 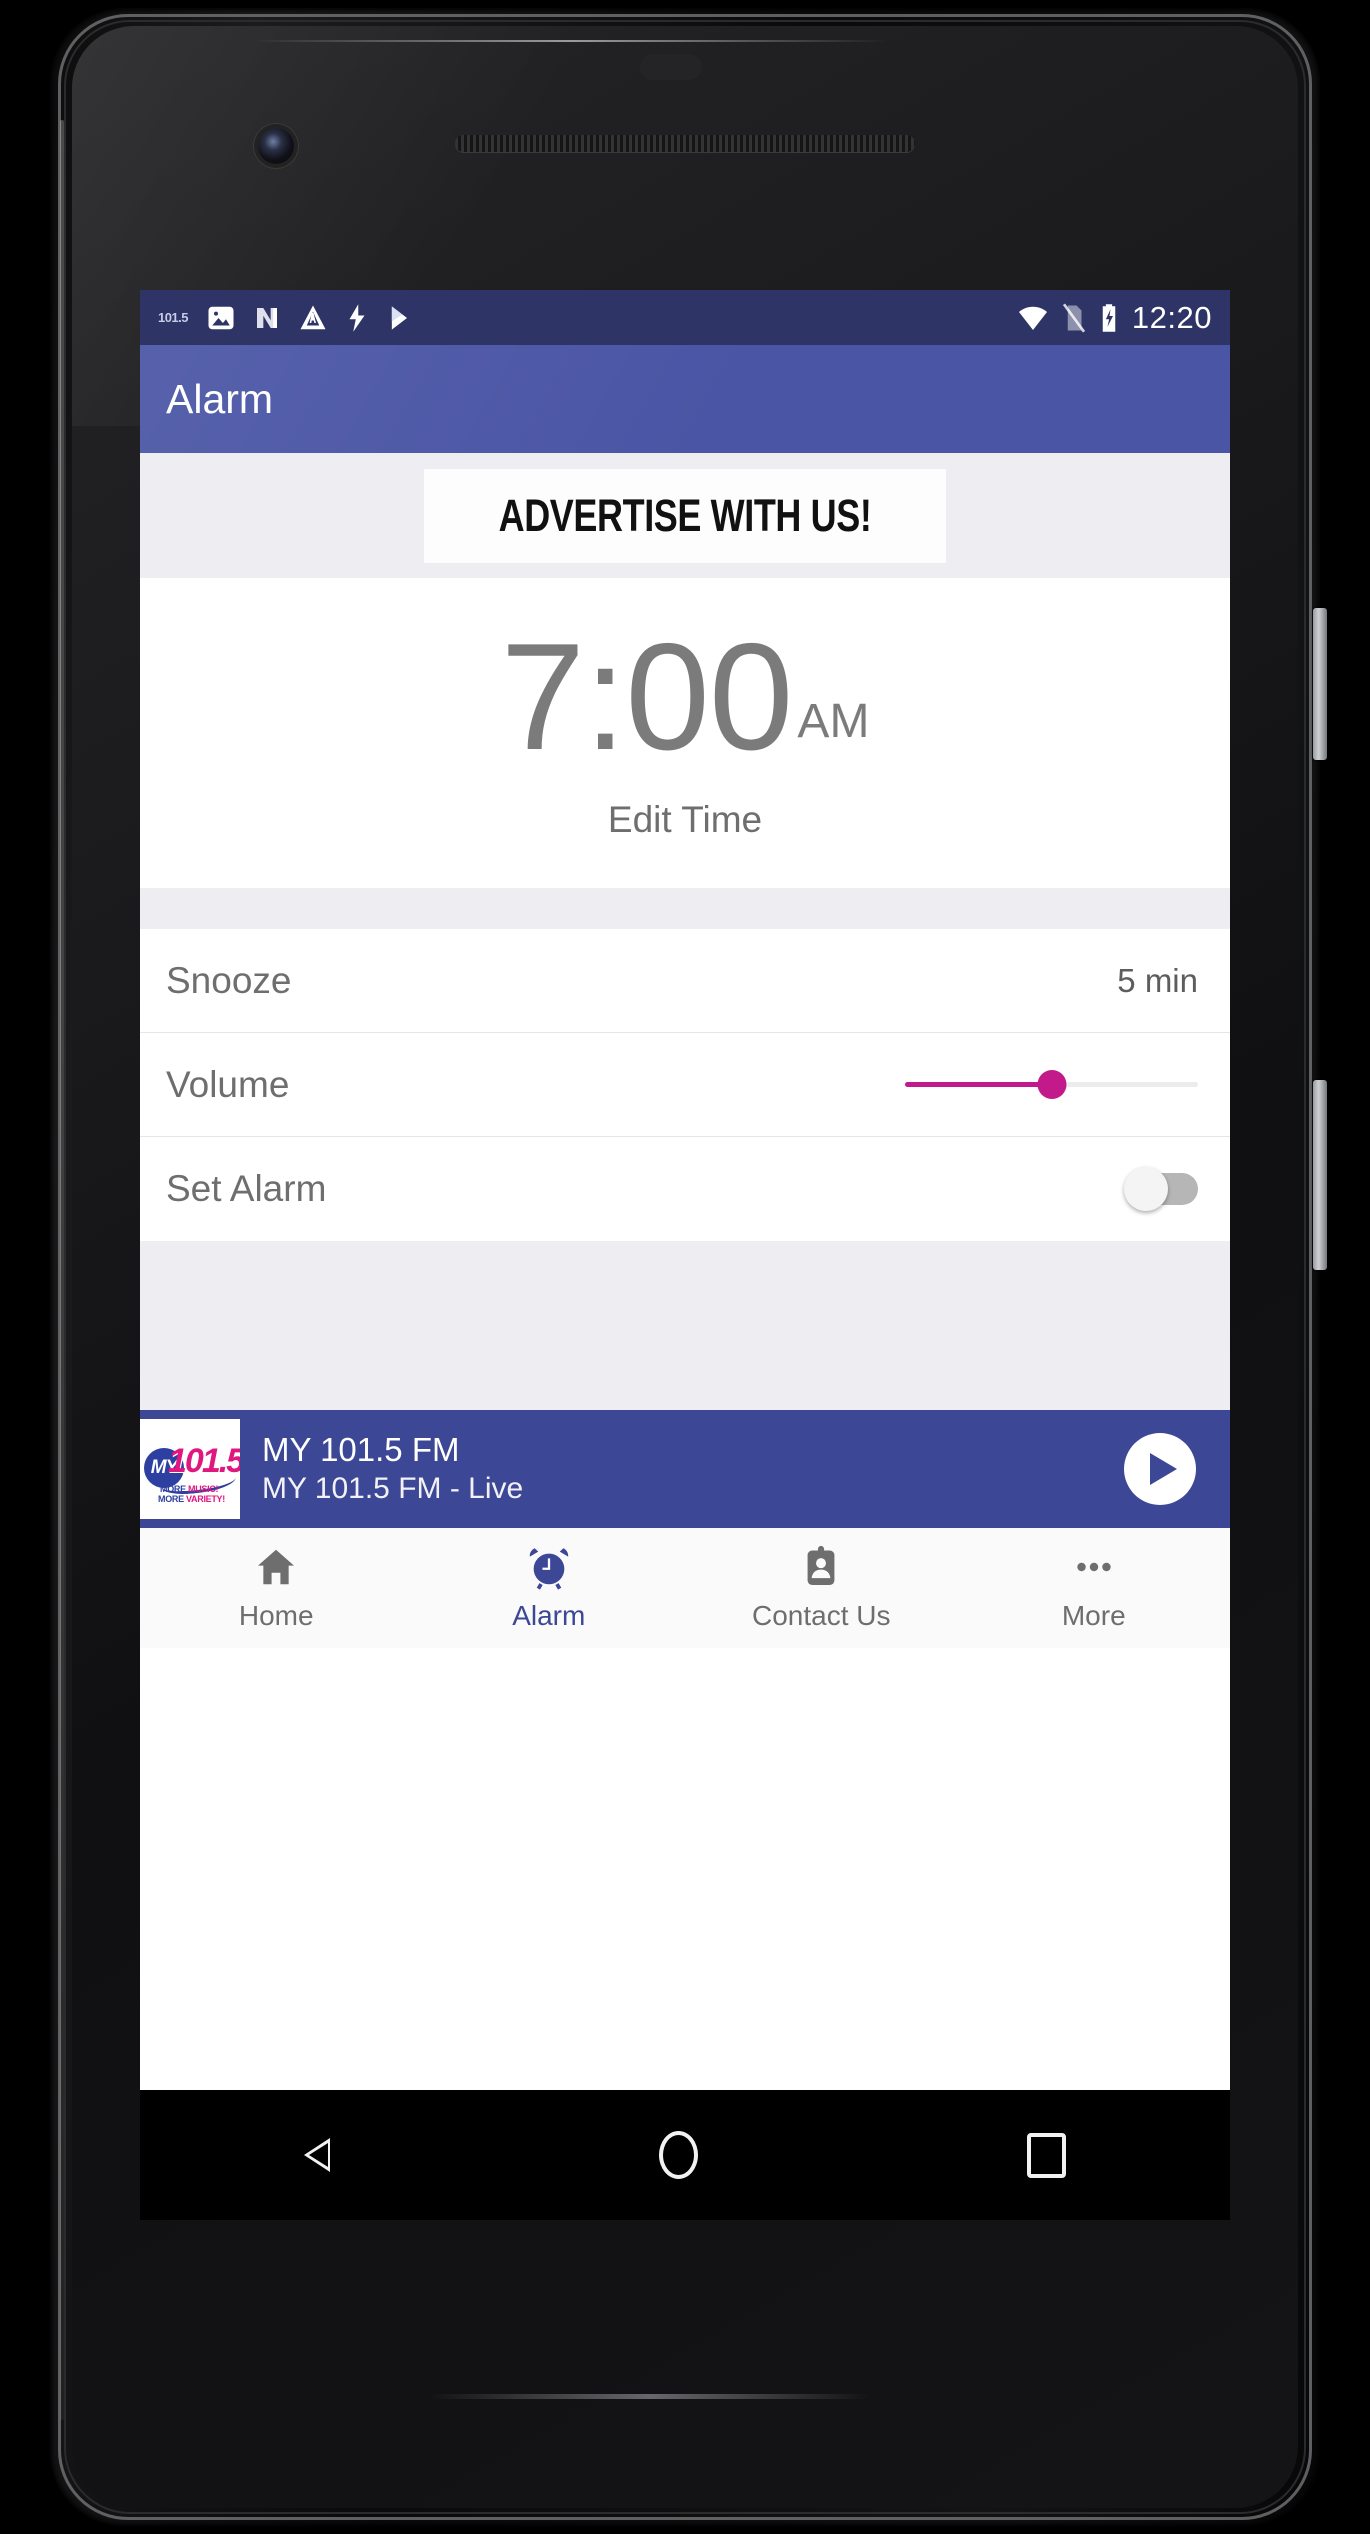 I want to click on no-sim-icon, so click(x=1074, y=317).